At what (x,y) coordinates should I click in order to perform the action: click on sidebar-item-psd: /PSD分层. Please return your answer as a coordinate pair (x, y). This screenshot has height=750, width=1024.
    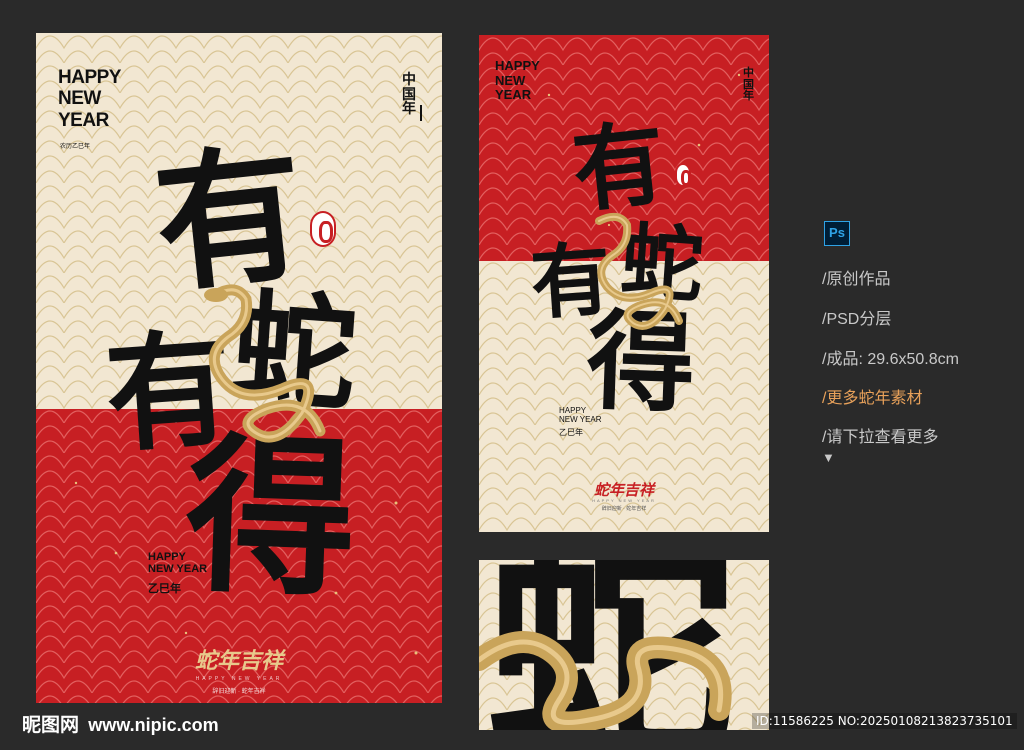
    Looking at the image, I should click on (857, 319).